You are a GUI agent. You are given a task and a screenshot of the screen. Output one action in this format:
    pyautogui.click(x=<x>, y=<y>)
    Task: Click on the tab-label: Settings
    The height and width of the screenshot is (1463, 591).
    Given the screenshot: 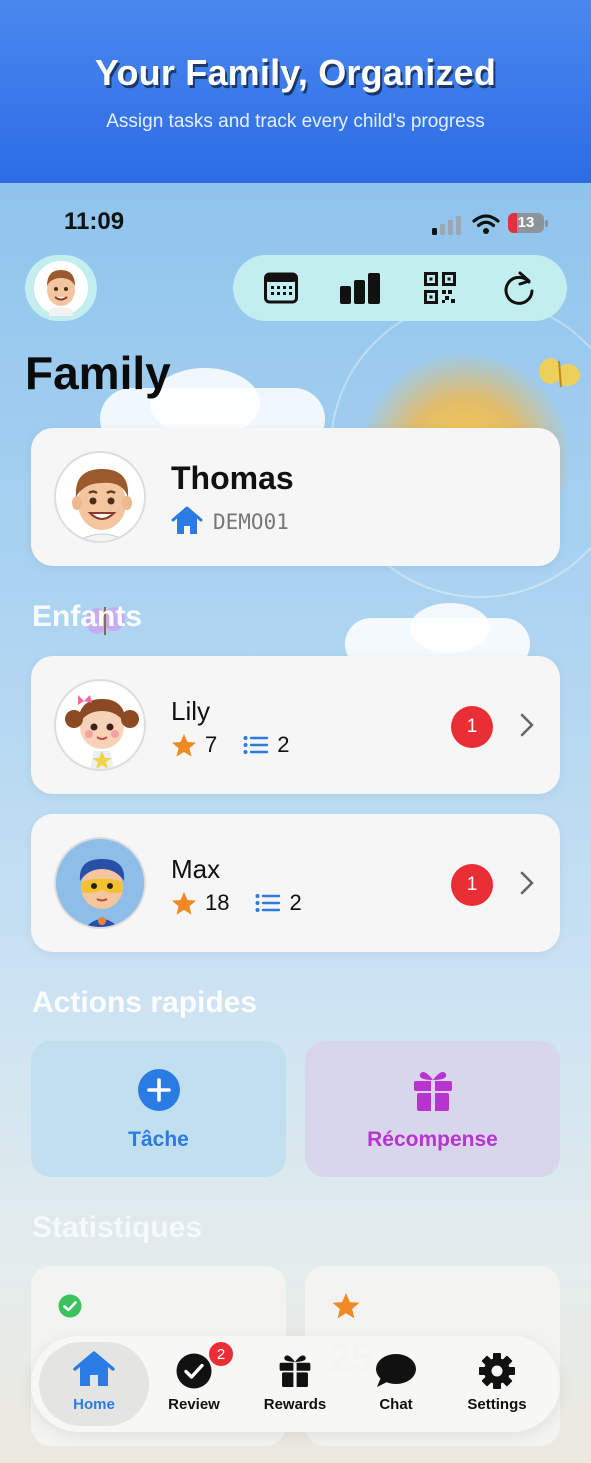 What is the action you would take?
    pyautogui.click(x=497, y=1404)
    